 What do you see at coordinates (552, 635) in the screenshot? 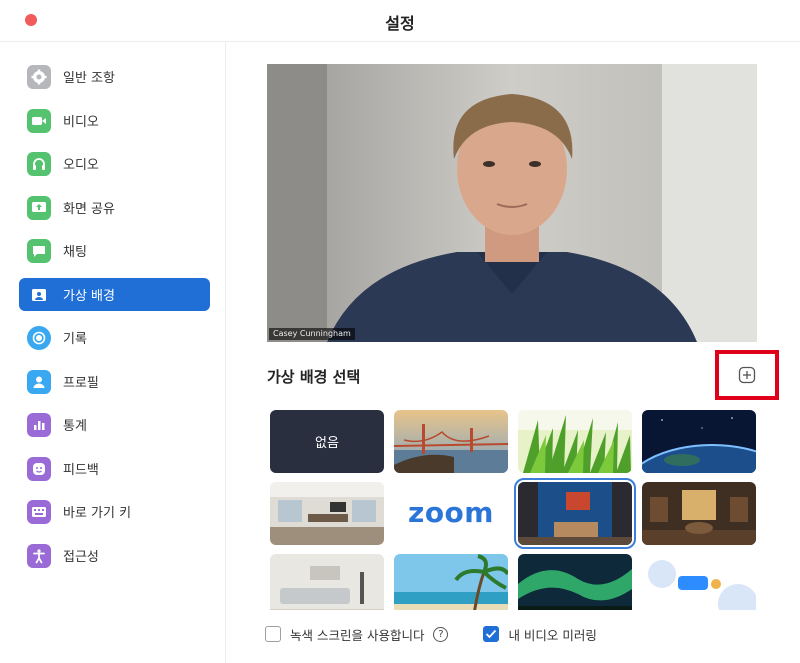
I see `mirror-video-label: 내 비디오 미러링` at bounding box center [552, 635].